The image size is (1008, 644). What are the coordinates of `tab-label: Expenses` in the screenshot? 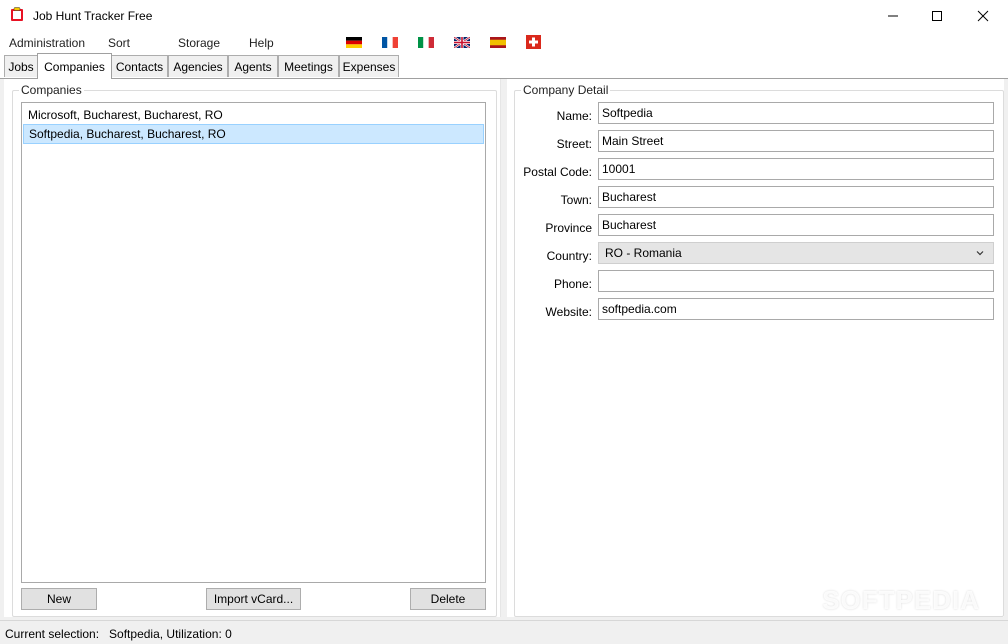 It's located at (369, 66).